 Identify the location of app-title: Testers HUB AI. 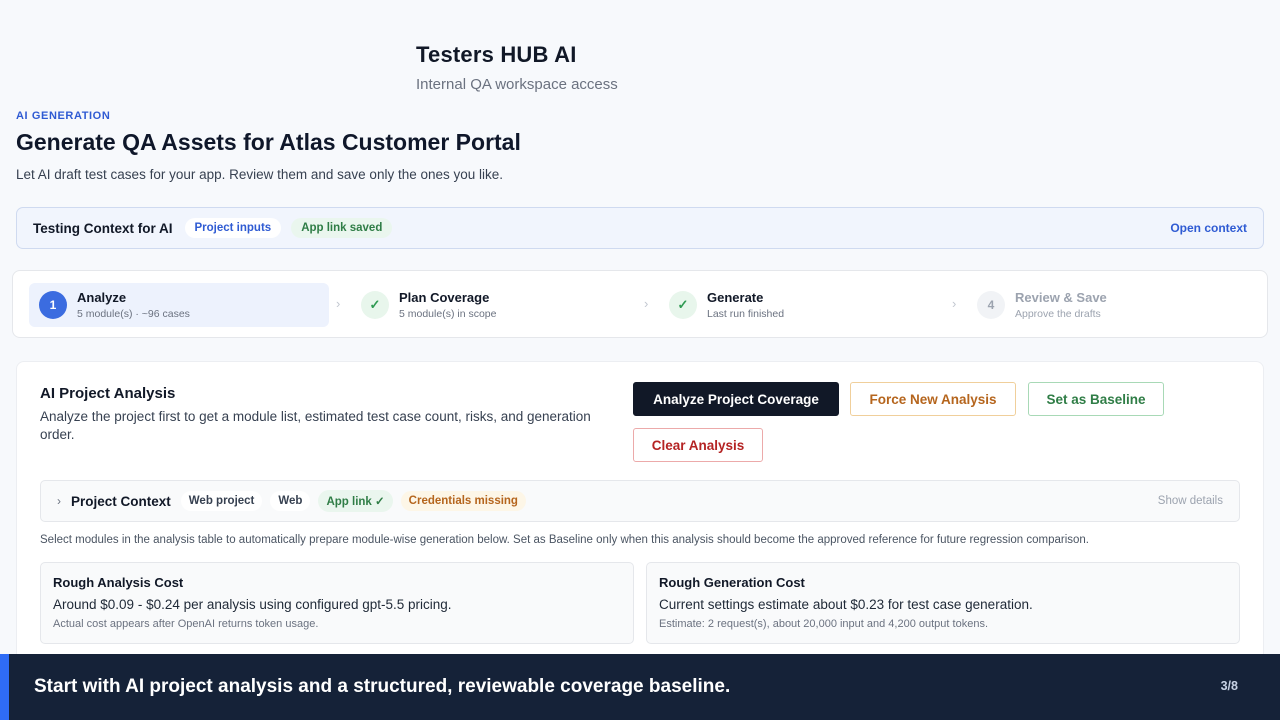
(496, 54).